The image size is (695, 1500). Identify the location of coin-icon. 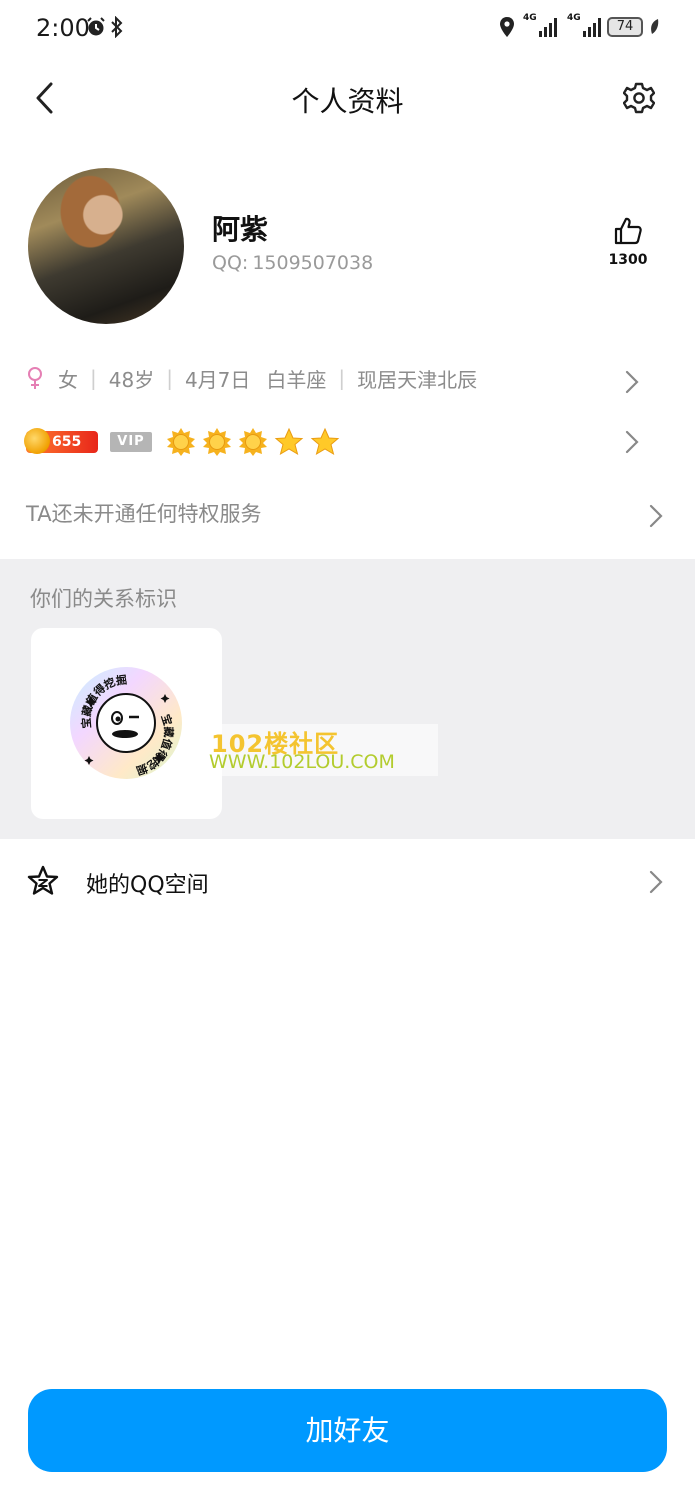
(37, 441).